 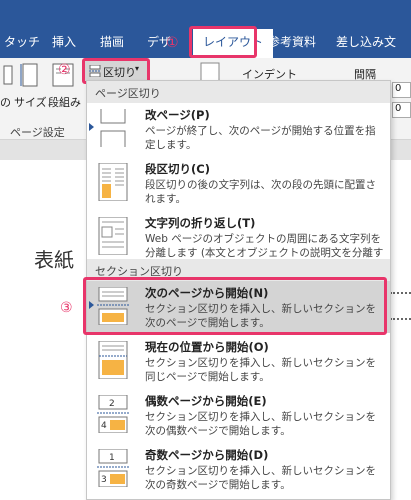 What do you see at coordinates (260, 192) in the screenshot?
I see `menu-item-description: 段区切りの後の文字列は、次の段の先頭に配置されます。` at bounding box center [260, 192].